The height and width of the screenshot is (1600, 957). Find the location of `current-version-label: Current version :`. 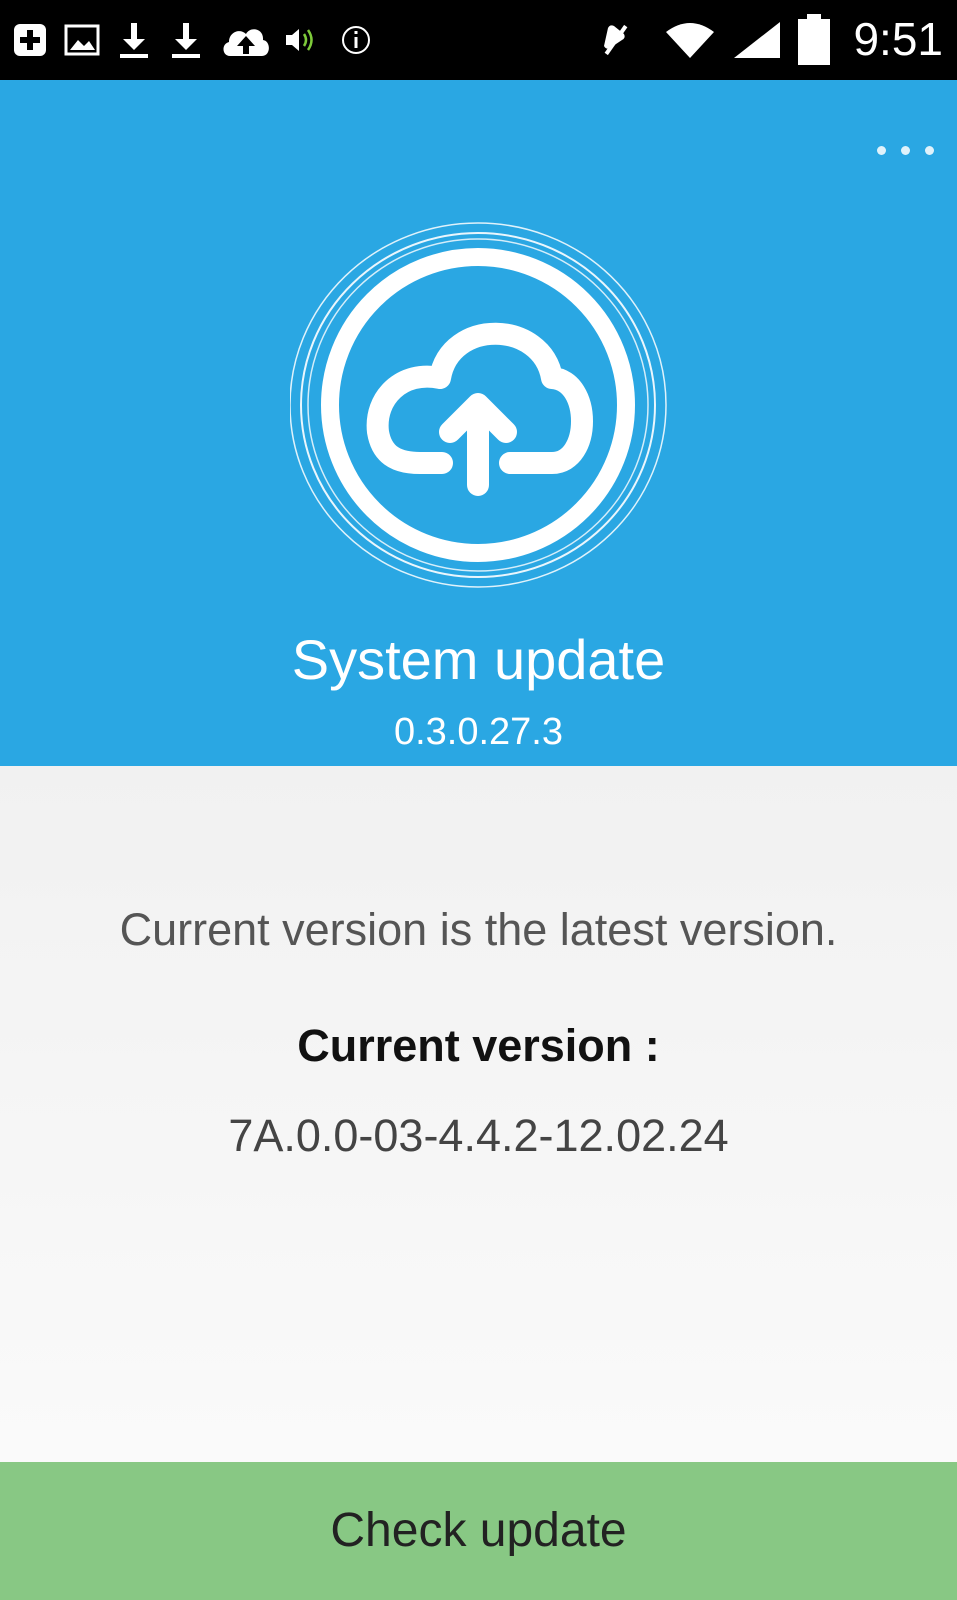

current-version-label: Current version : is located at coordinates (478, 1045).